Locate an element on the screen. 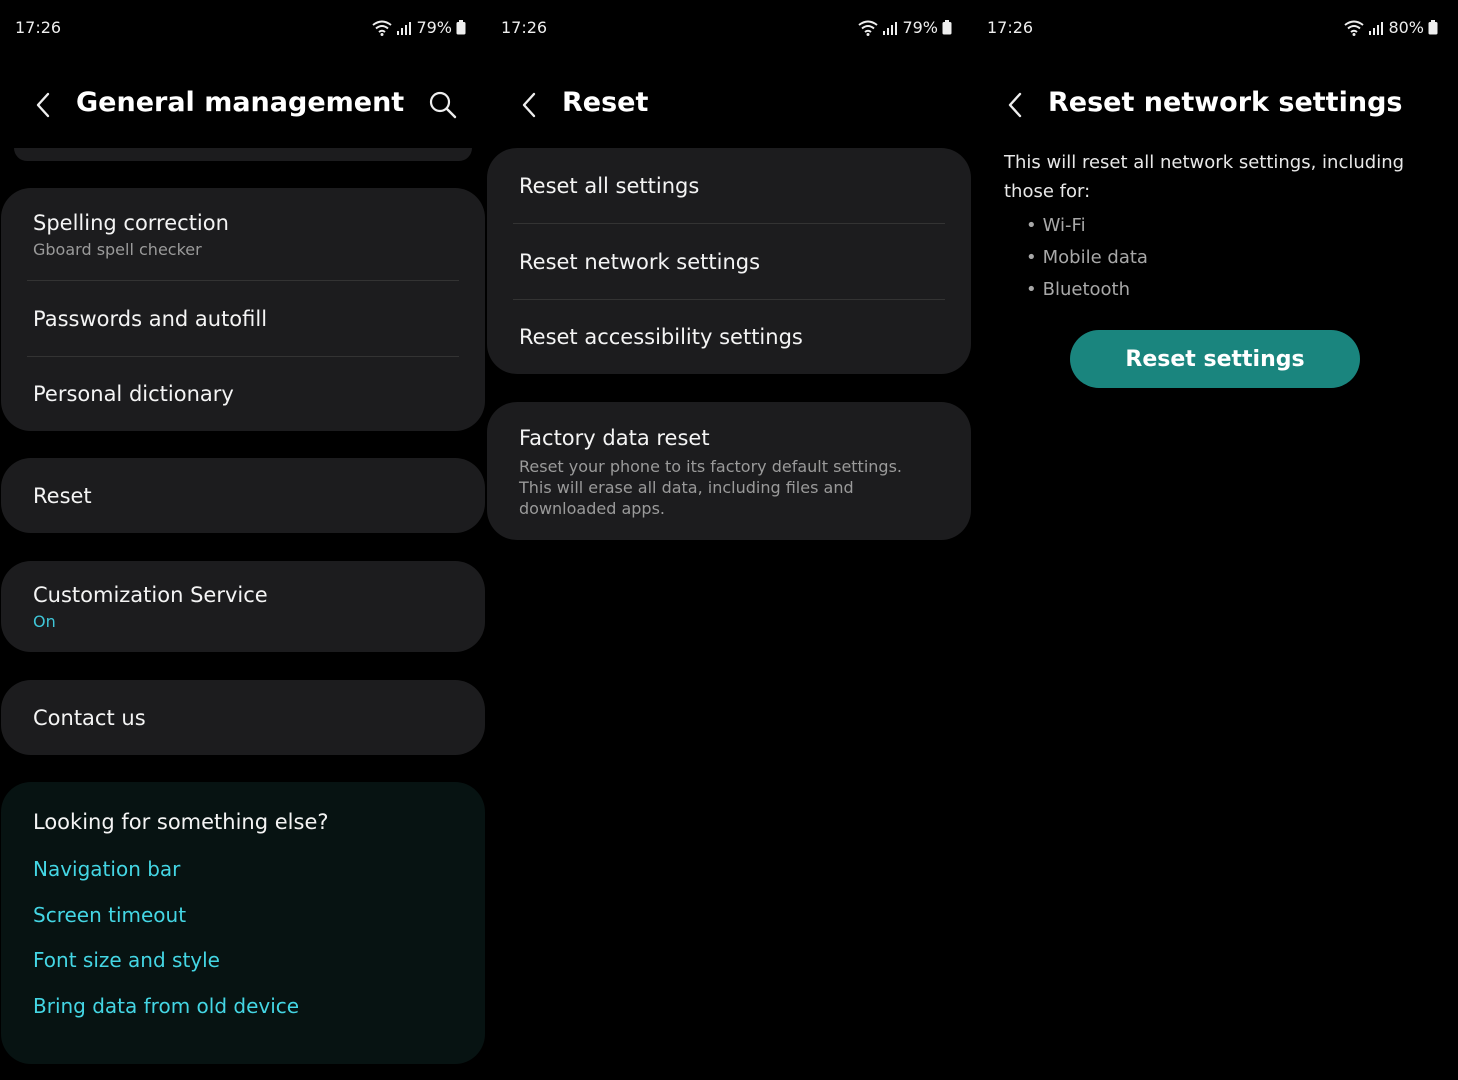  spelling-correction-item: Spelling correction Gboard spell checker is located at coordinates (243, 234).